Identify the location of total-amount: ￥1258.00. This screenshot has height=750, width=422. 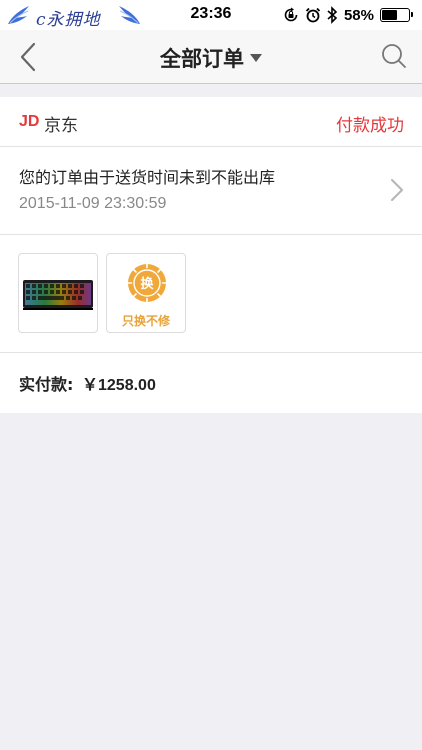
(119, 385).